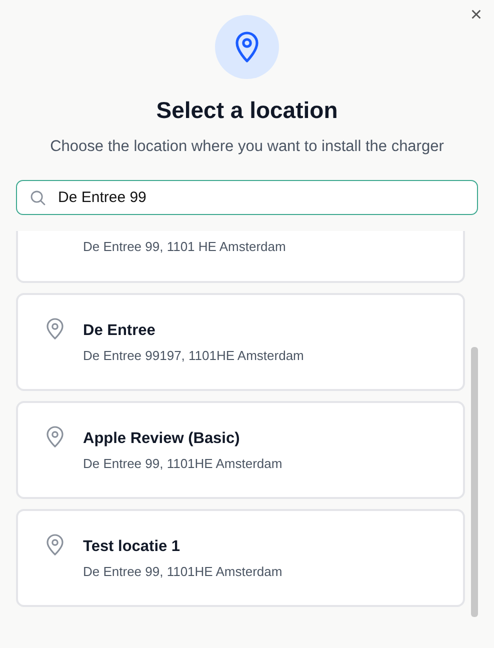 The width and height of the screenshot is (494, 648). Describe the element at coordinates (247, 147) in the screenshot. I see `dialog-subtitle: Choose the location where you want to install the charger` at that location.